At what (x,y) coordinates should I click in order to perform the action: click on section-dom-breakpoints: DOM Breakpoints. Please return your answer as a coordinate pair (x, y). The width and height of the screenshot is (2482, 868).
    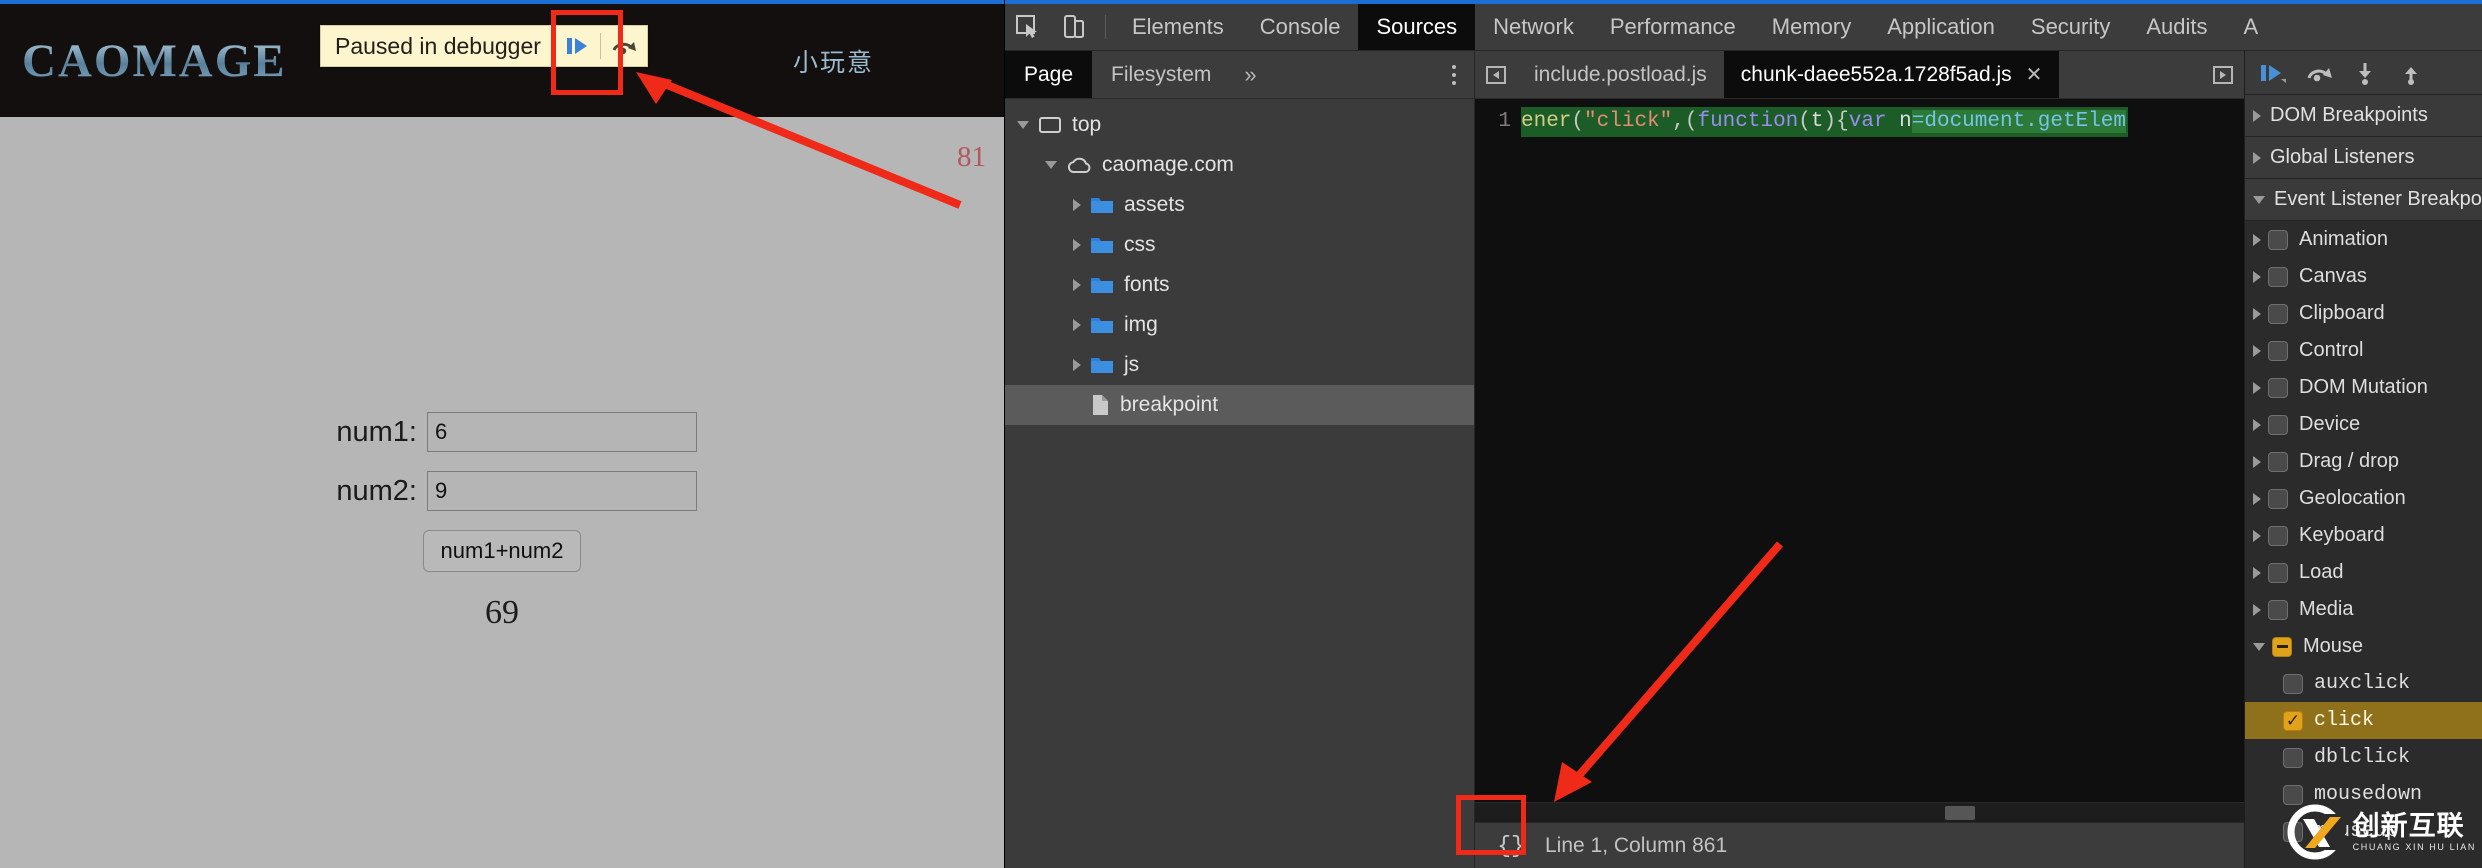
    Looking at the image, I should click on (2363, 116).